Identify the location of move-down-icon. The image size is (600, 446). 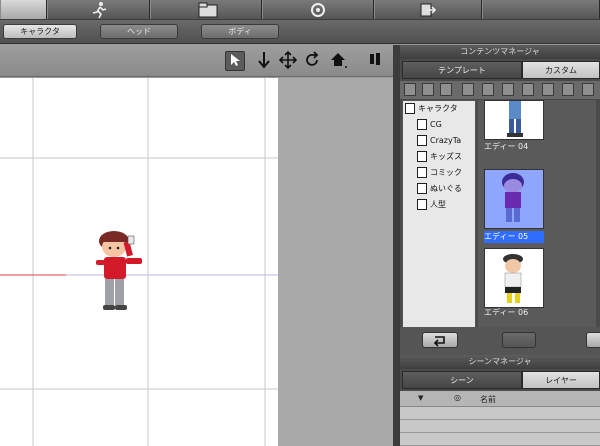
(264, 61).